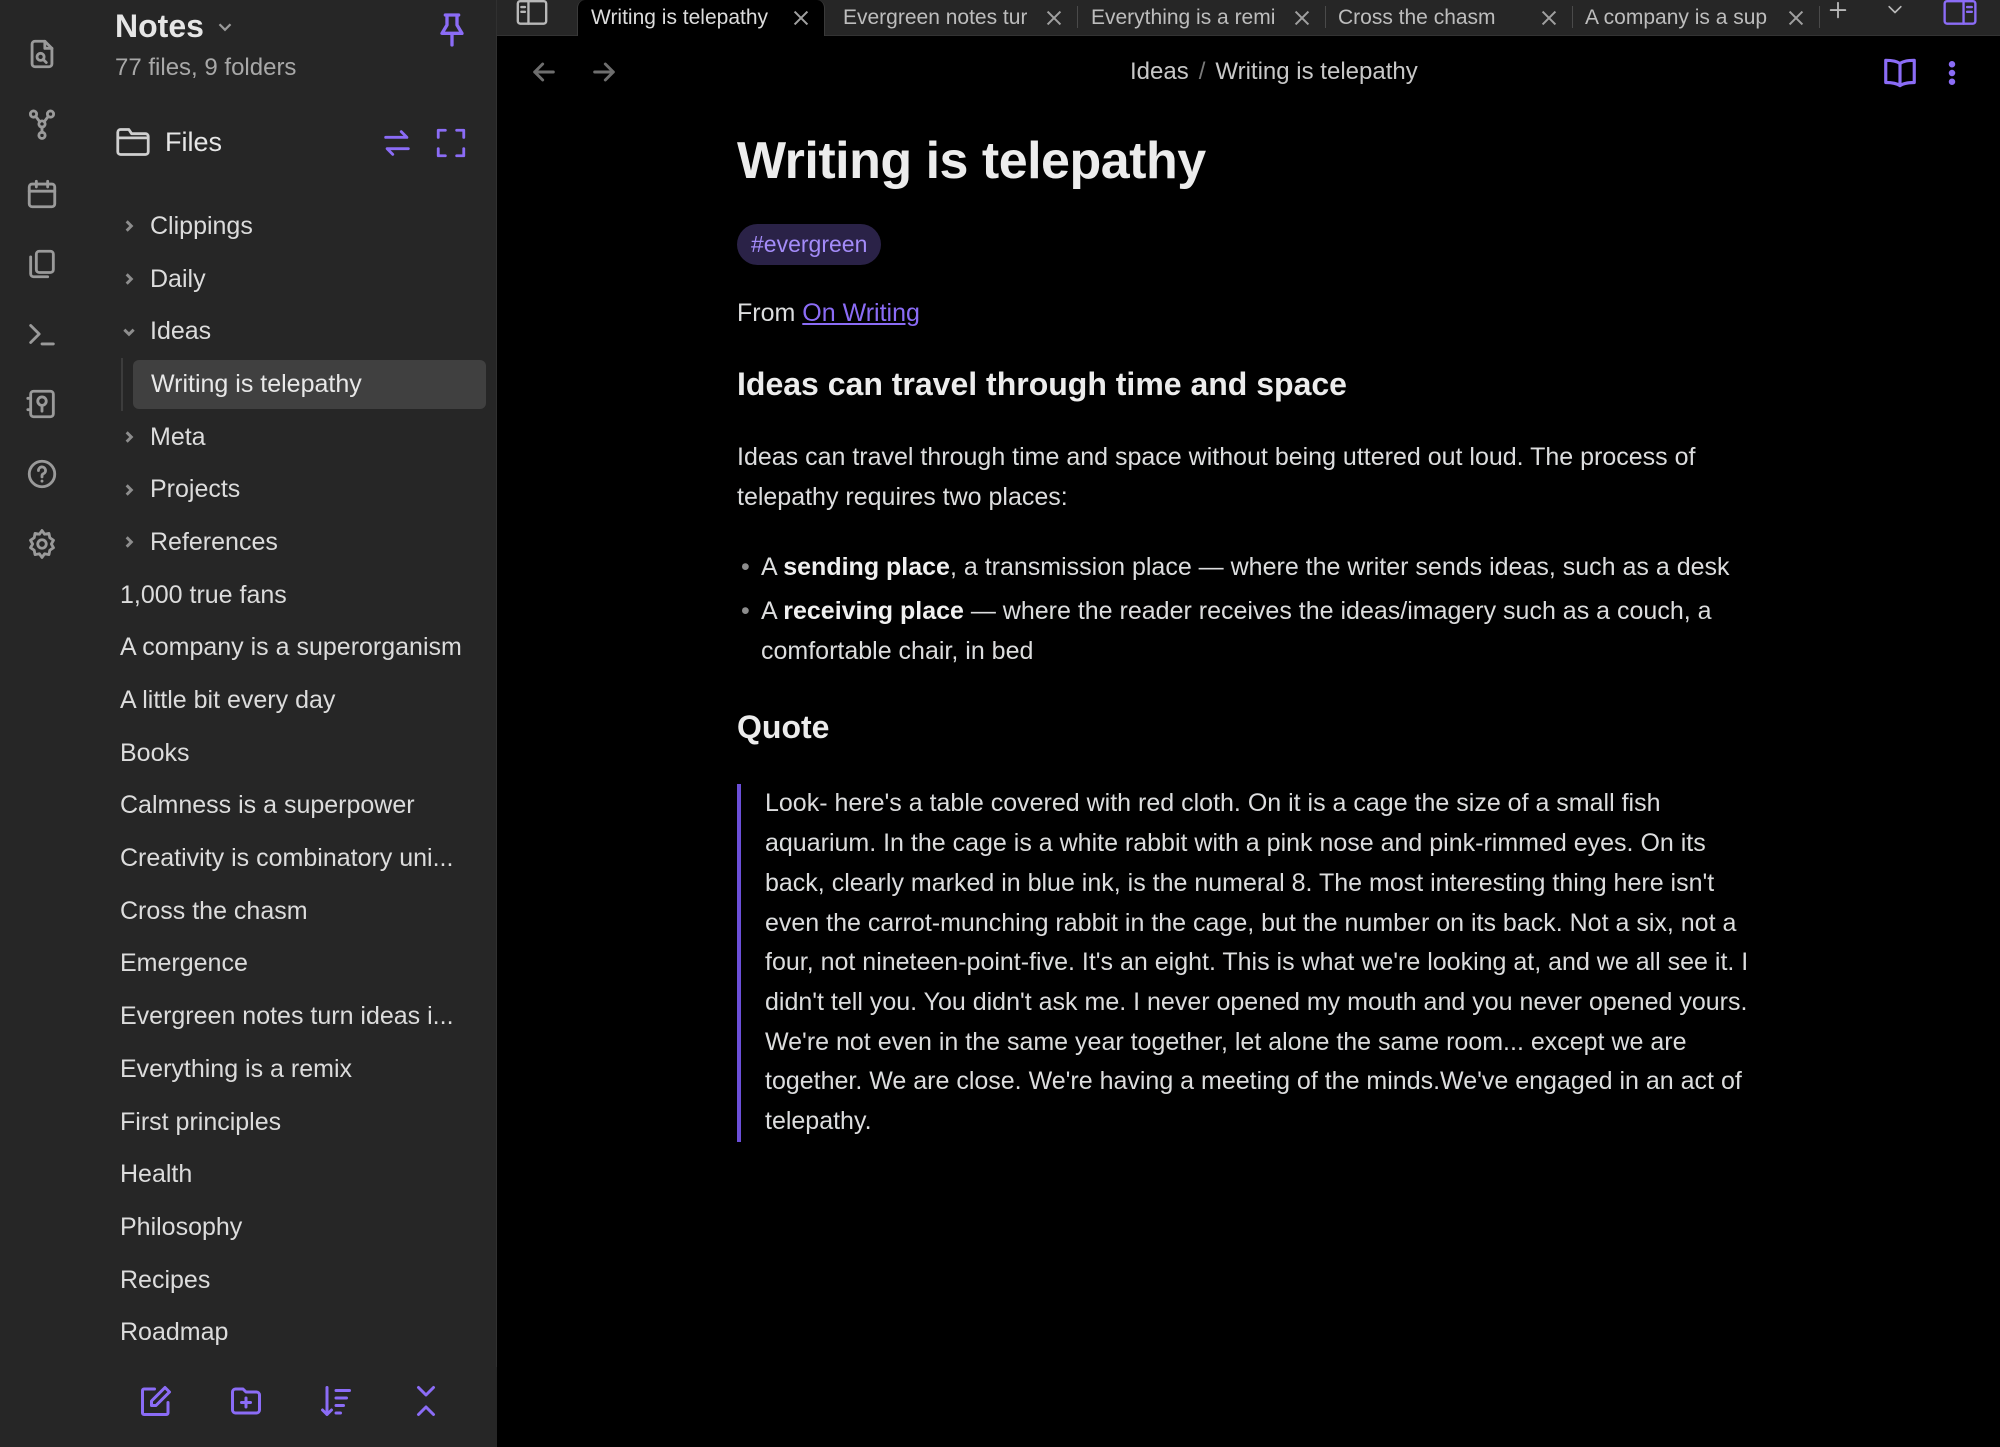  Describe the element at coordinates (1042, 384) in the screenshot. I see `section-heading: Ideas can travel through time and space` at that location.